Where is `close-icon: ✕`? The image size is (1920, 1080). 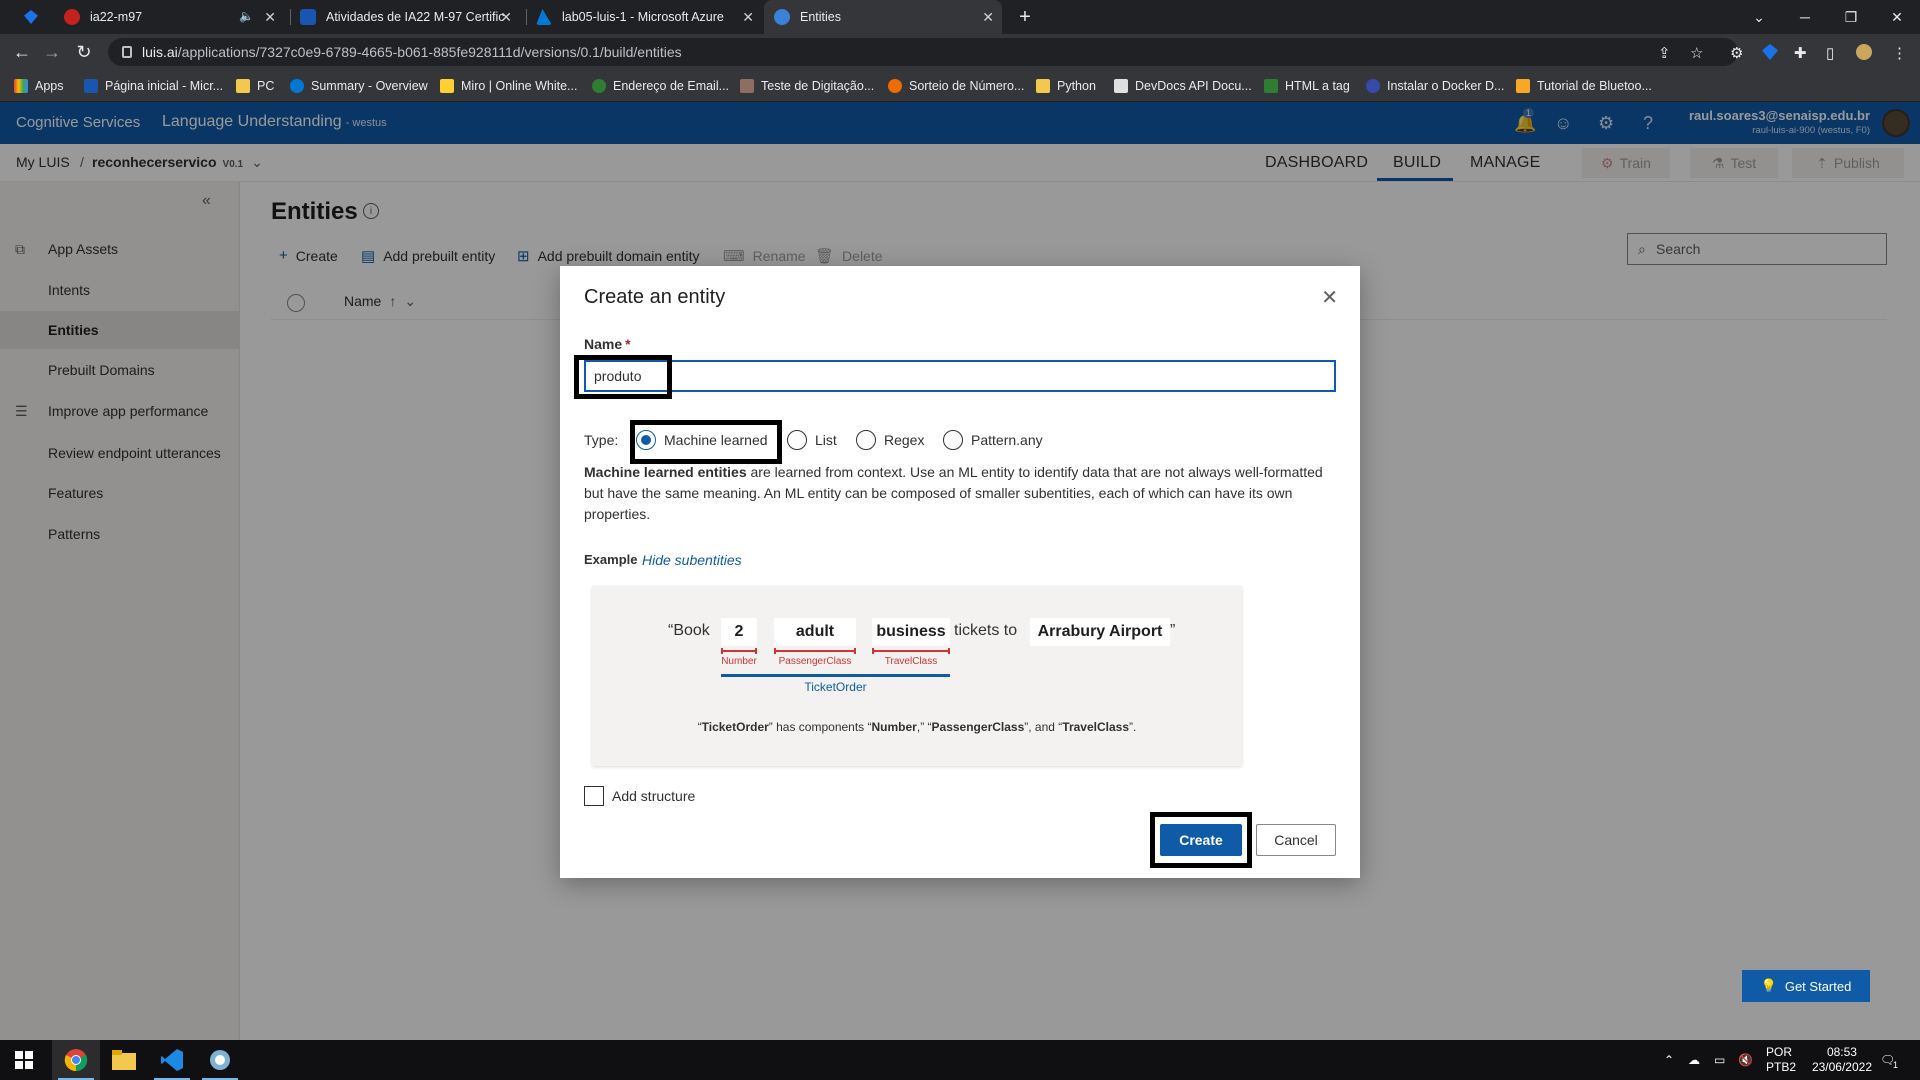
close-icon: ✕ is located at coordinates (1329, 297).